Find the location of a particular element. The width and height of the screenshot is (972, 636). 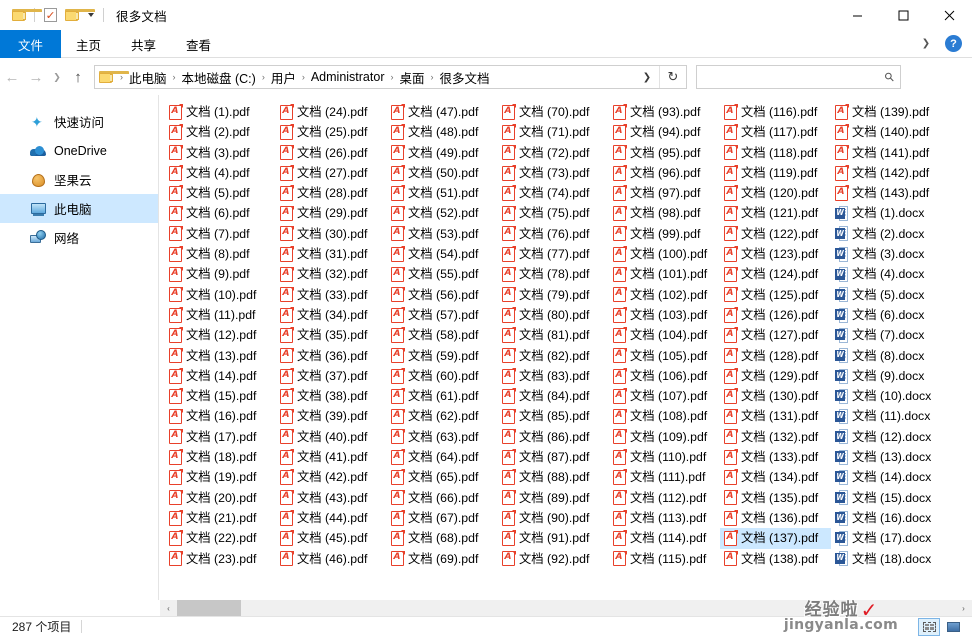

file-list-item: A 文档 (71).pdf is located at coordinates (553, 132).